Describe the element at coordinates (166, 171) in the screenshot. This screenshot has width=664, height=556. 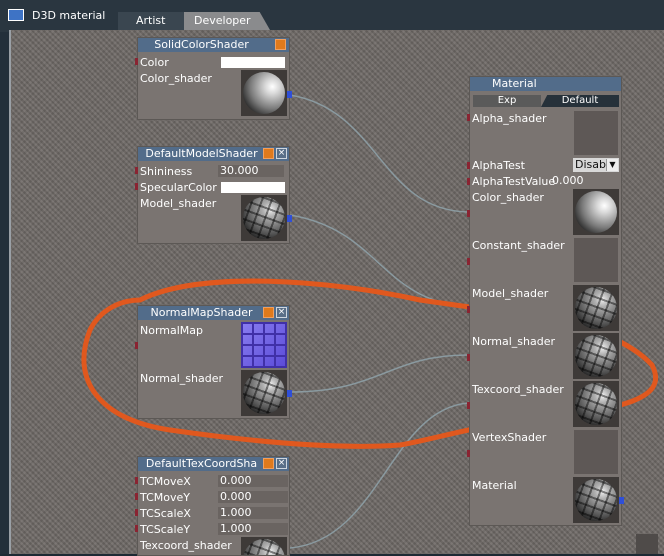
I see `shininess-label: Shininess` at that location.